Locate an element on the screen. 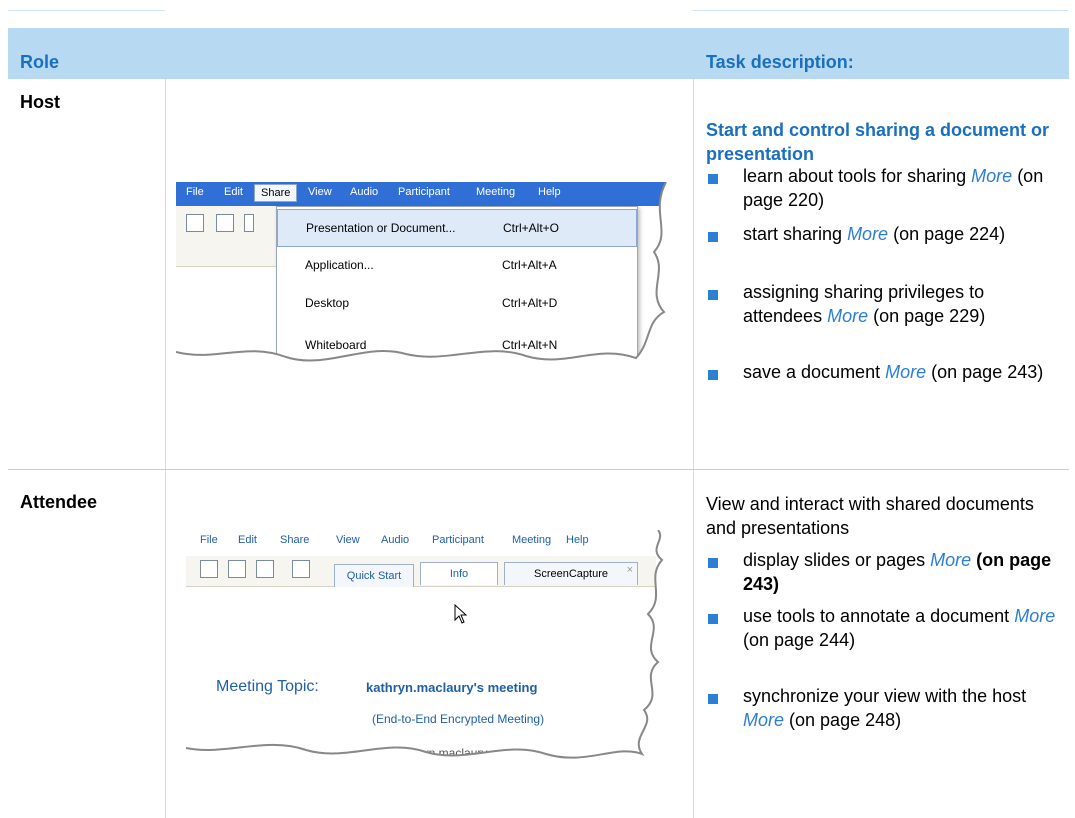 Image resolution: width=1075 pixels, height=818 pixels. item-suffix: (on page 224) is located at coordinates (949, 234).